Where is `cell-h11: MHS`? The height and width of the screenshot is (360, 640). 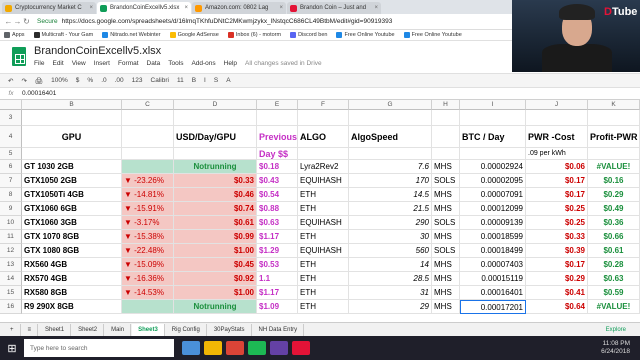
cell-h11: MHS is located at coordinates (446, 237).